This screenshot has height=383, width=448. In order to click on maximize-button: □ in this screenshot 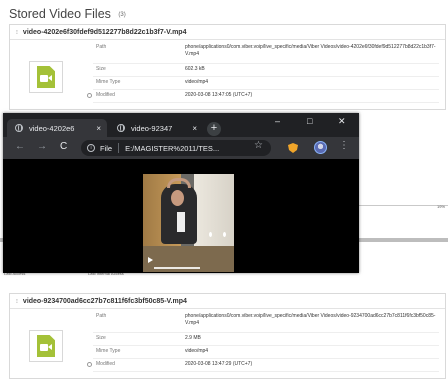, I will do `click(309, 121)`.